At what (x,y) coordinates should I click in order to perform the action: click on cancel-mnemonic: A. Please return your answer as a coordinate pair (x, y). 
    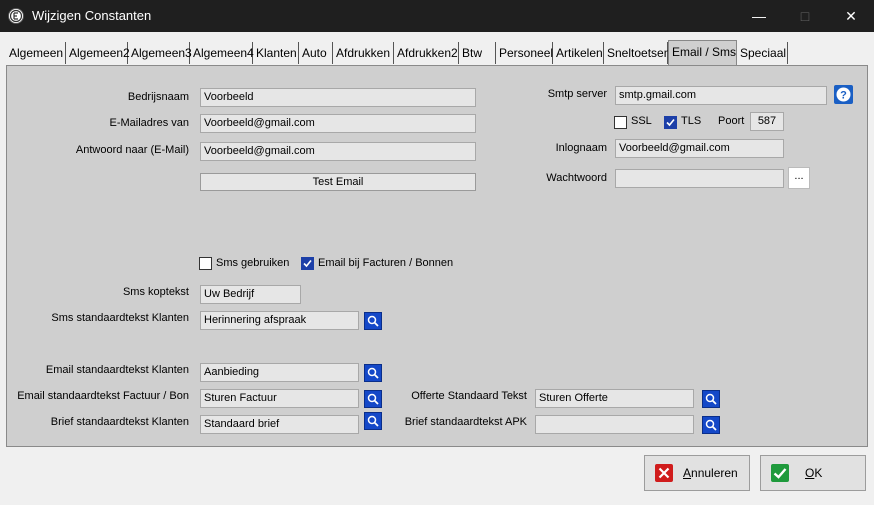
    Looking at the image, I should click on (687, 473).